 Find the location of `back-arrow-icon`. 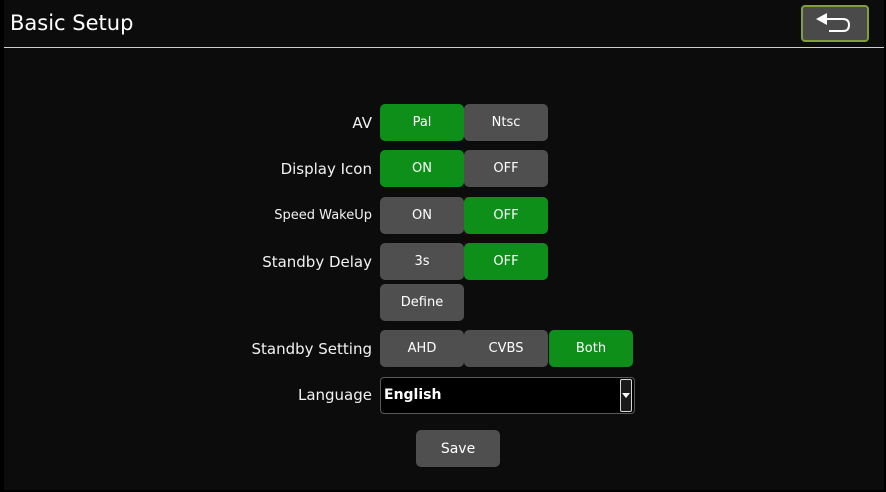

back-arrow-icon is located at coordinates (833, 22).